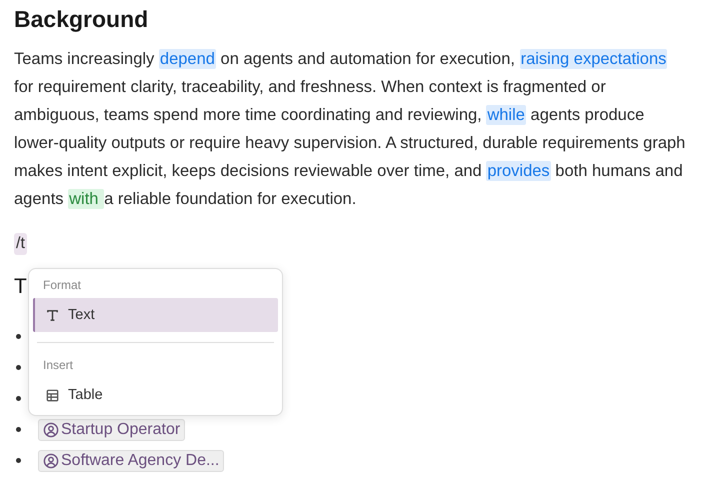 This screenshot has height=489, width=708. Describe the element at coordinates (58, 365) in the screenshot. I see `menu-section-label: Insert` at that location.